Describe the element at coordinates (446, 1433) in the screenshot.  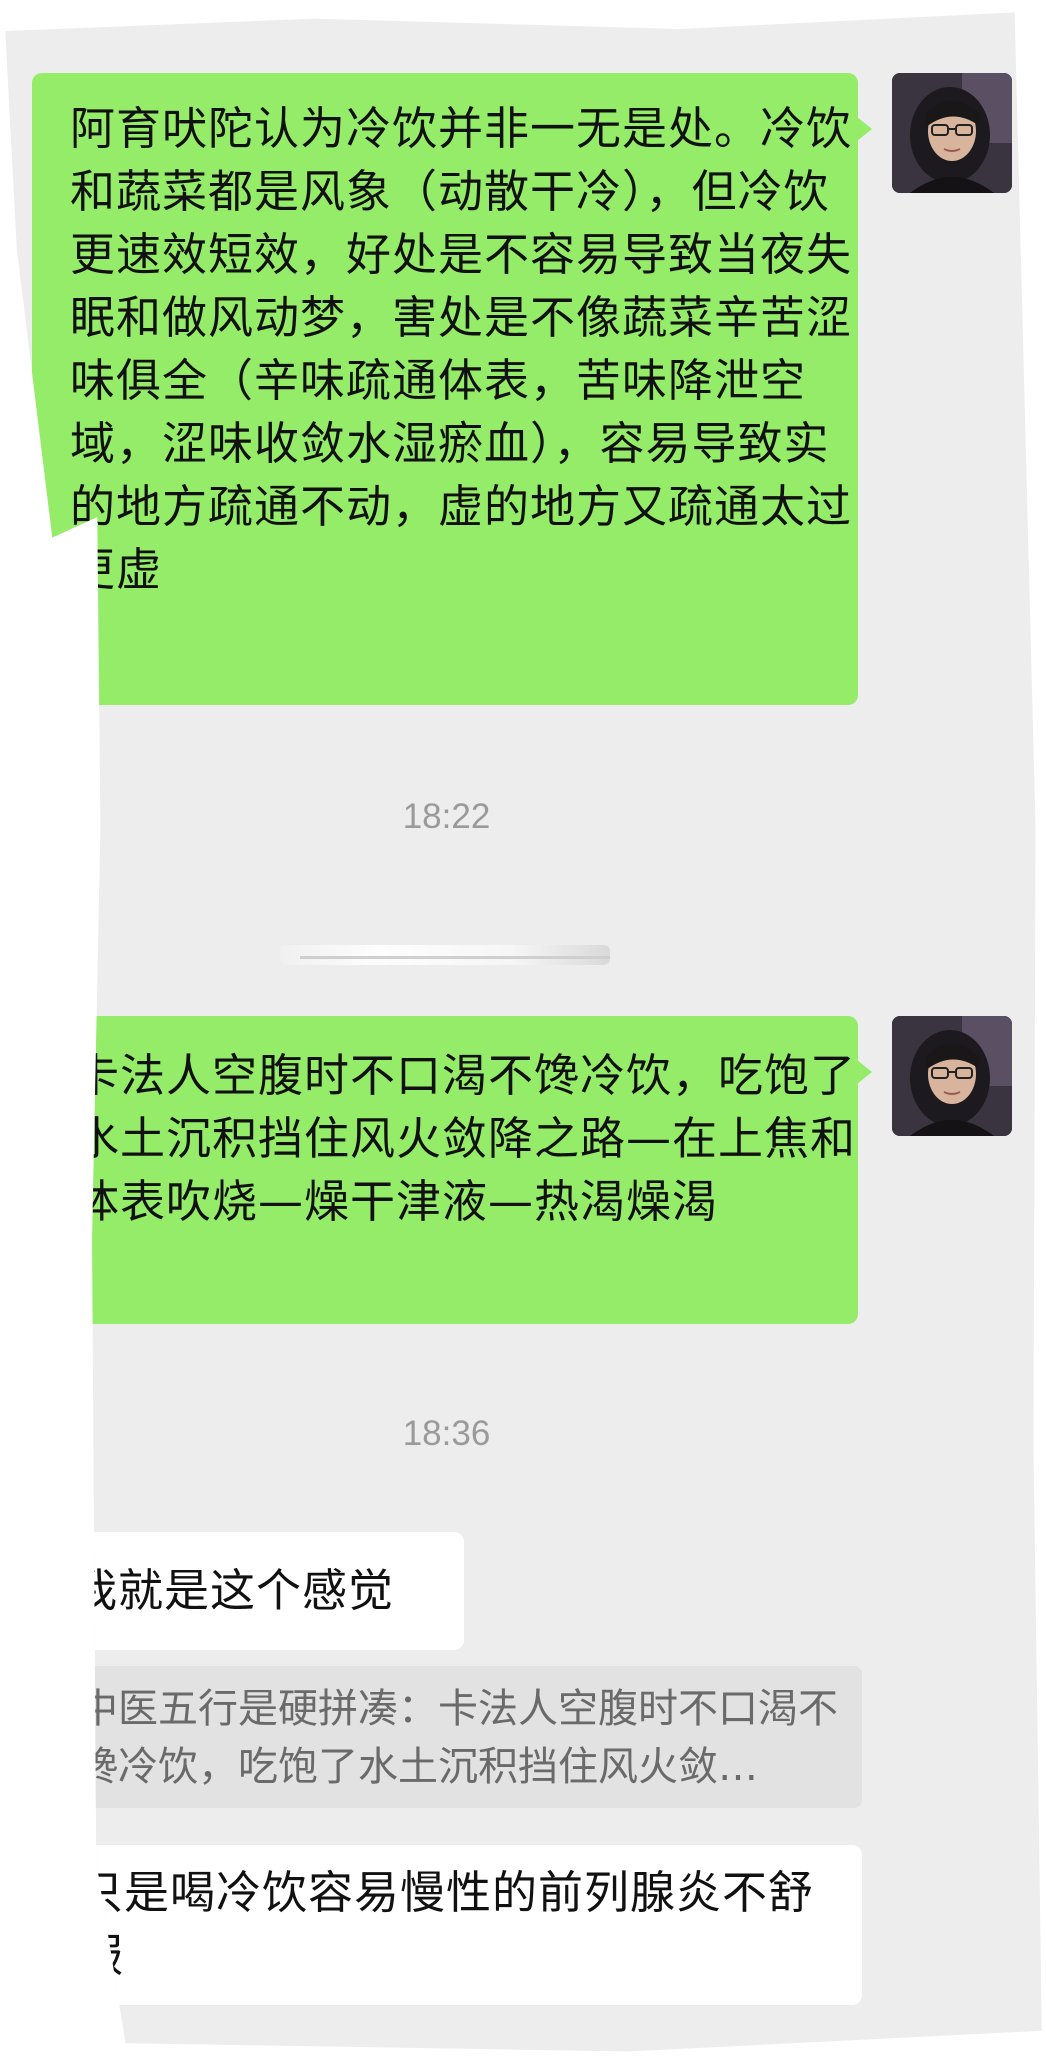
I see `message-timestamp: 18:36` at that location.